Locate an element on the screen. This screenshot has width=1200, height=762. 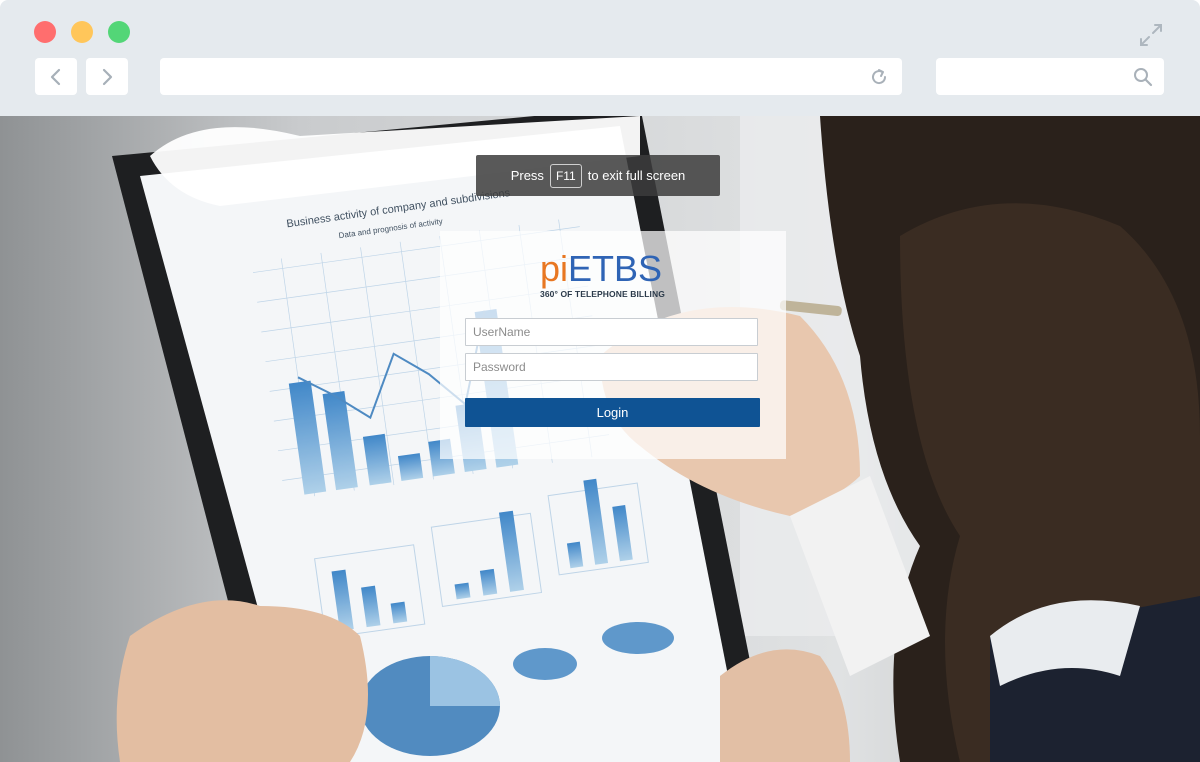
close-window-dot is located at coordinates (45, 32).